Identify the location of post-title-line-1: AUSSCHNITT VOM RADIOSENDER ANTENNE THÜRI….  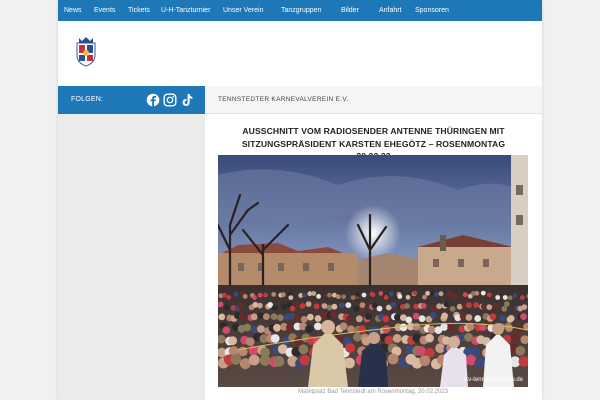
(373, 131).